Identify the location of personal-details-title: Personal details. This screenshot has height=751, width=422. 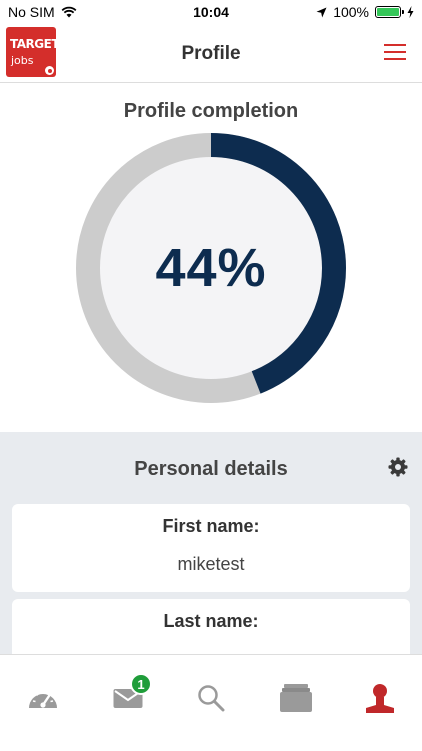
(211, 469).